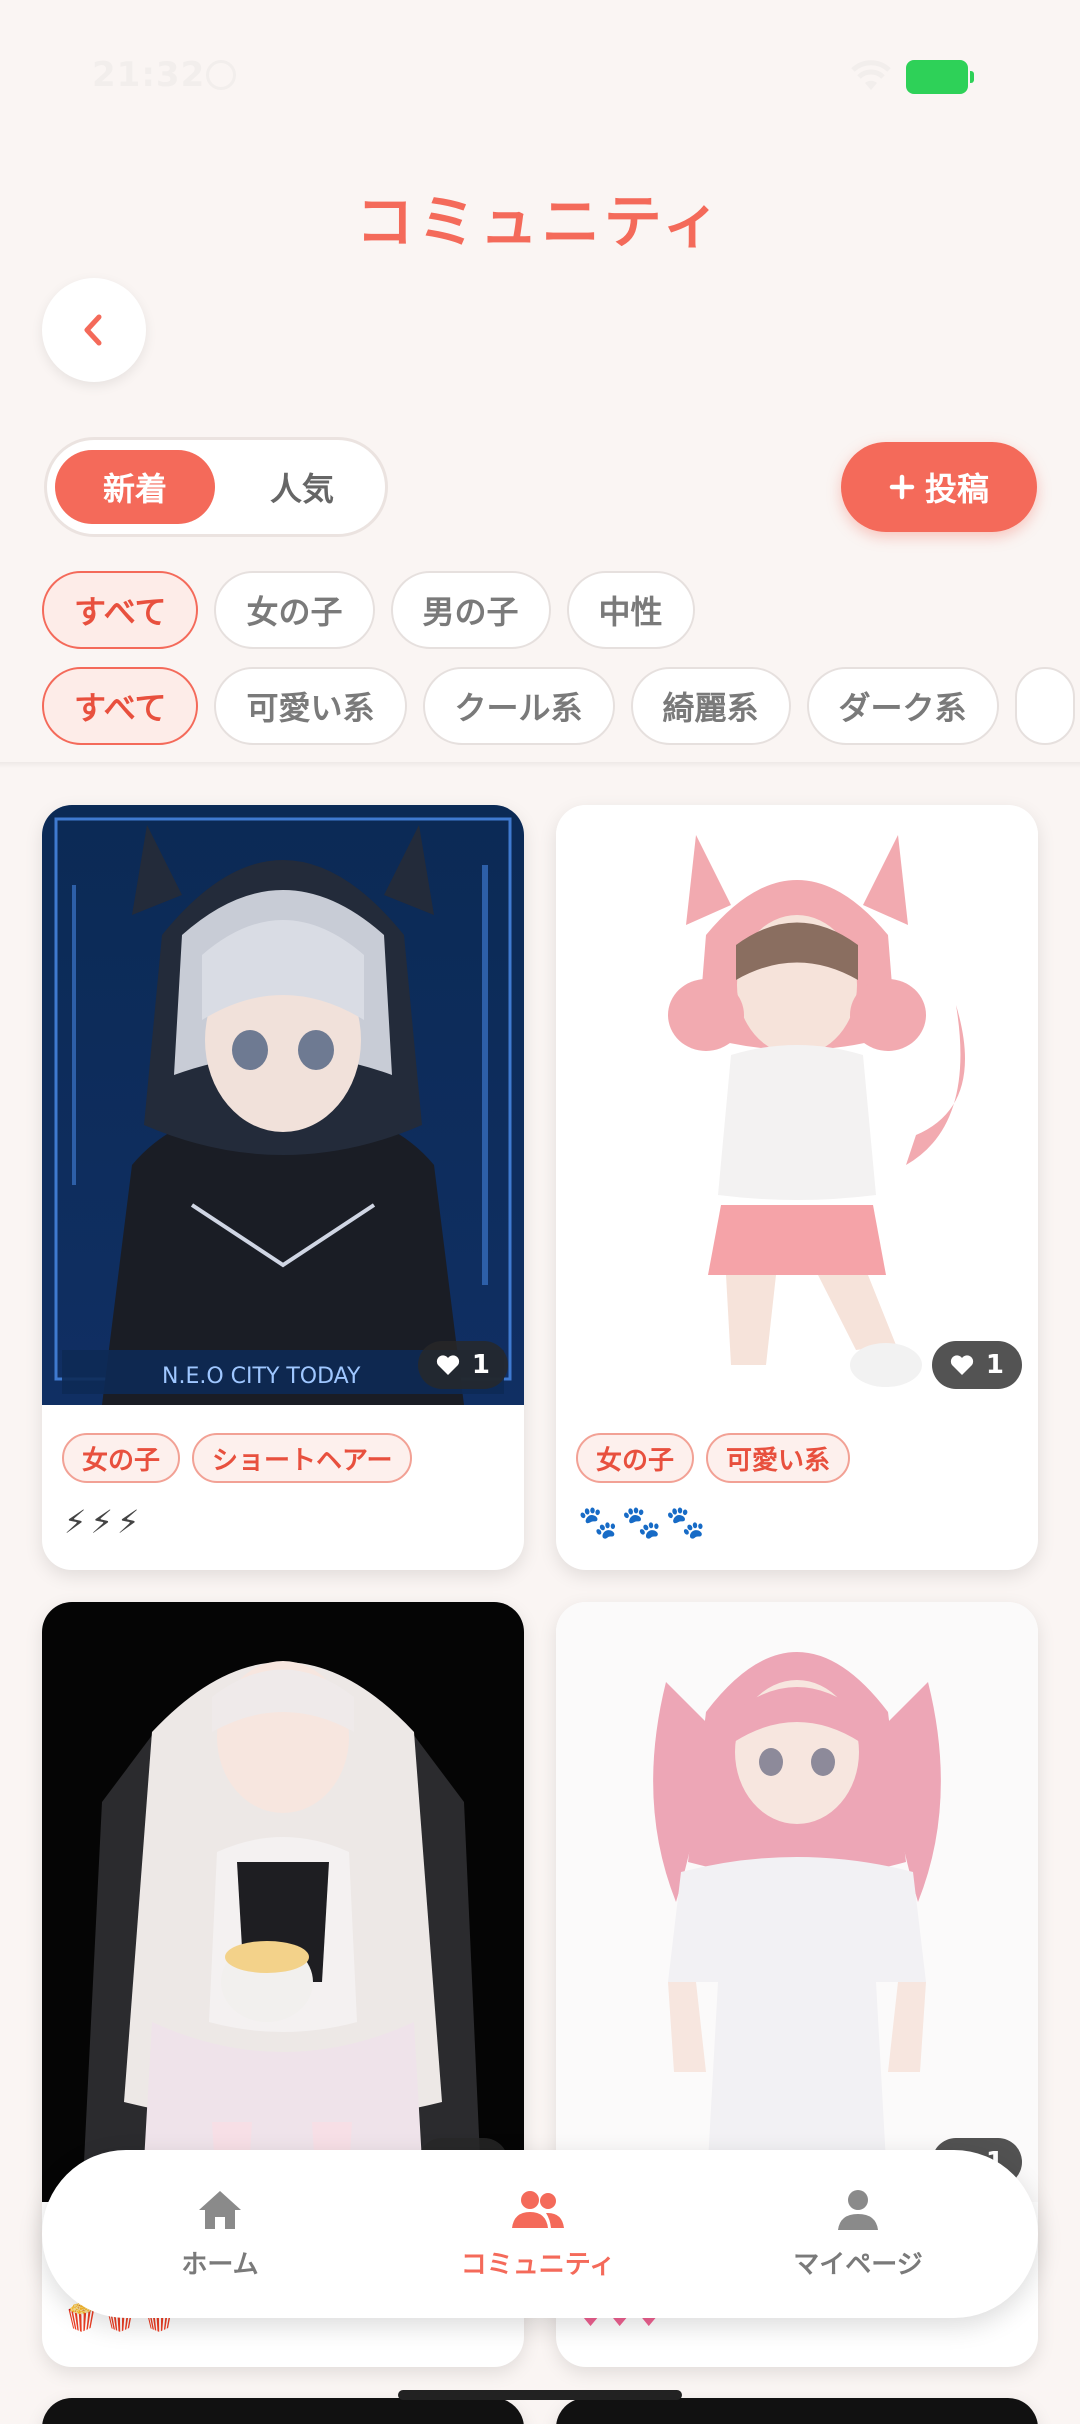  What do you see at coordinates (540, 765) in the screenshot?
I see `header-divider` at bounding box center [540, 765].